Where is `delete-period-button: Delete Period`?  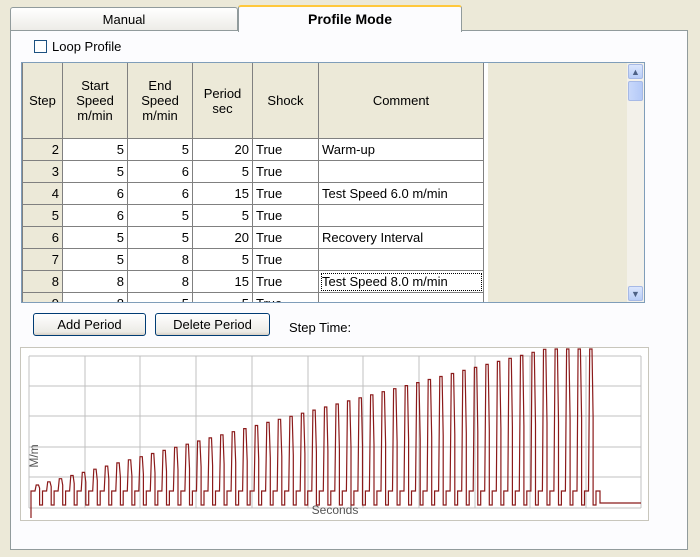 delete-period-button: Delete Period is located at coordinates (212, 324).